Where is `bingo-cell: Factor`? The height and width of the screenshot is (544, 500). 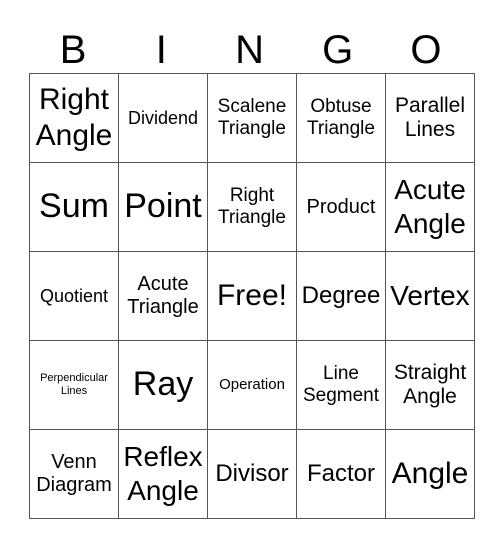
bingo-cell: Factor is located at coordinates (341, 474).